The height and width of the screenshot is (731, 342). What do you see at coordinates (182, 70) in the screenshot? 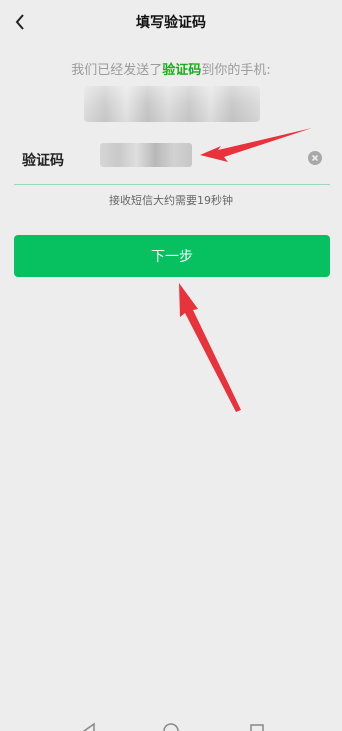
I see `sent-message-highlight: 验证码` at bounding box center [182, 70].